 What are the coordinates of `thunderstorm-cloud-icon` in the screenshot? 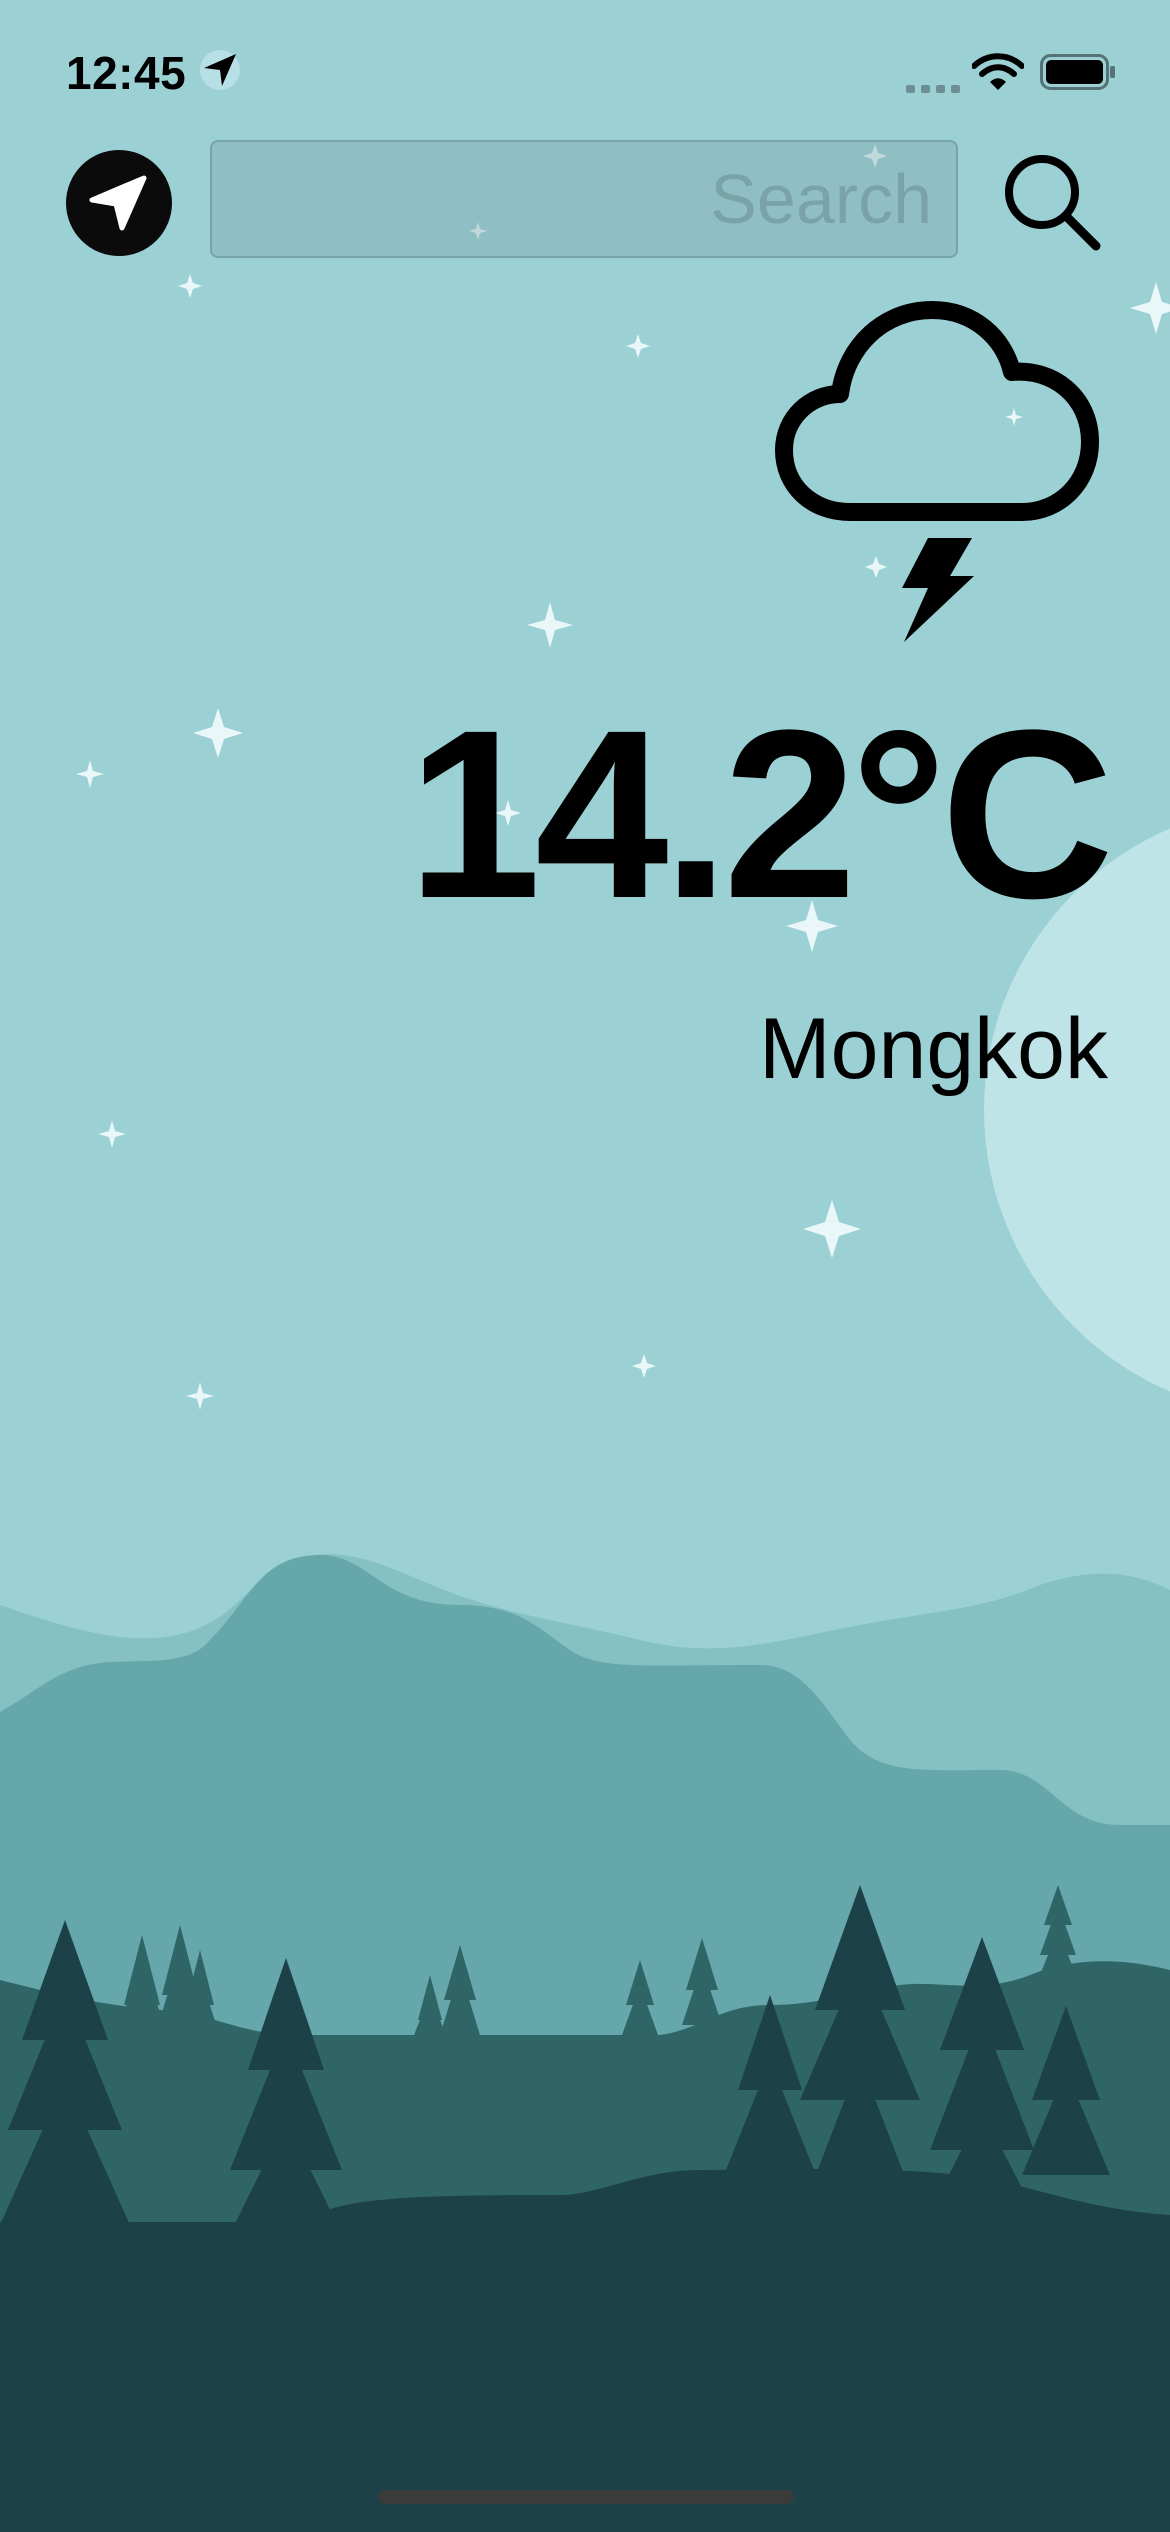 It's located at (937, 471).